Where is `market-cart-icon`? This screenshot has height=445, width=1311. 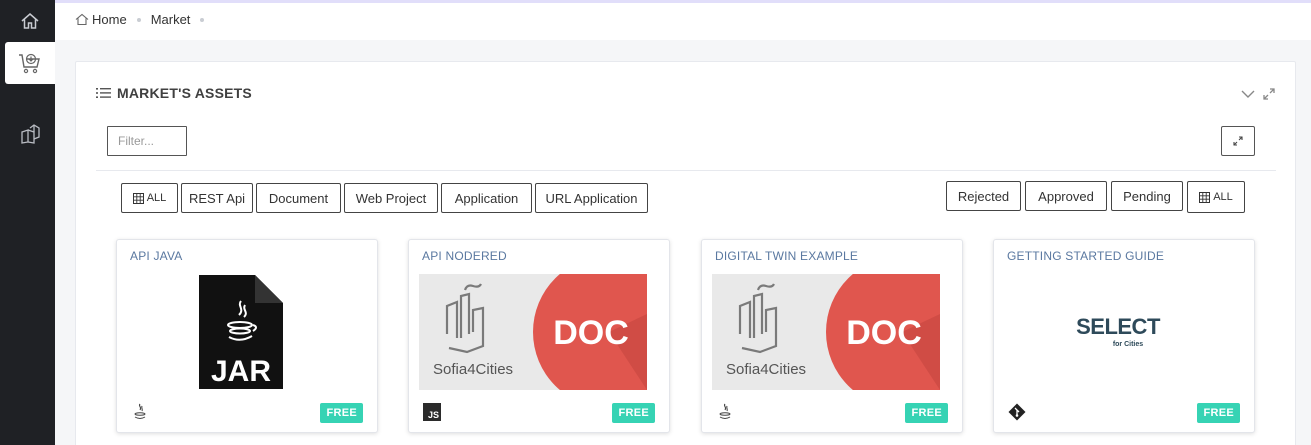
market-cart-icon is located at coordinates (29, 63).